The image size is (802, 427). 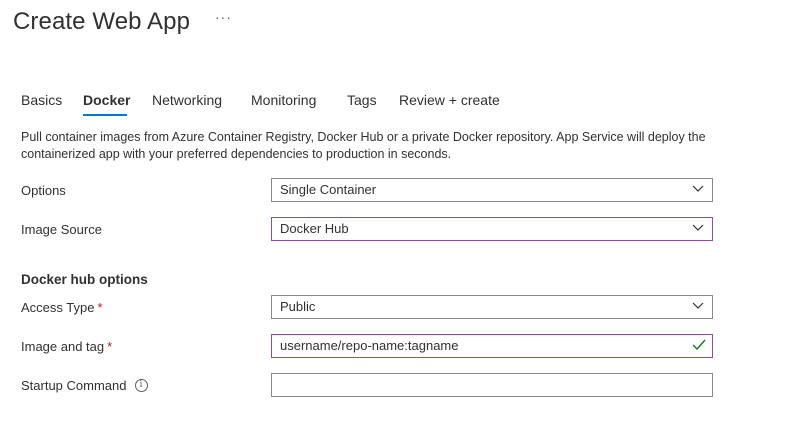 What do you see at coordinates (298, 306) in the screenshot?
I see `access-type-value: Public` at bounding box center [298, 306].